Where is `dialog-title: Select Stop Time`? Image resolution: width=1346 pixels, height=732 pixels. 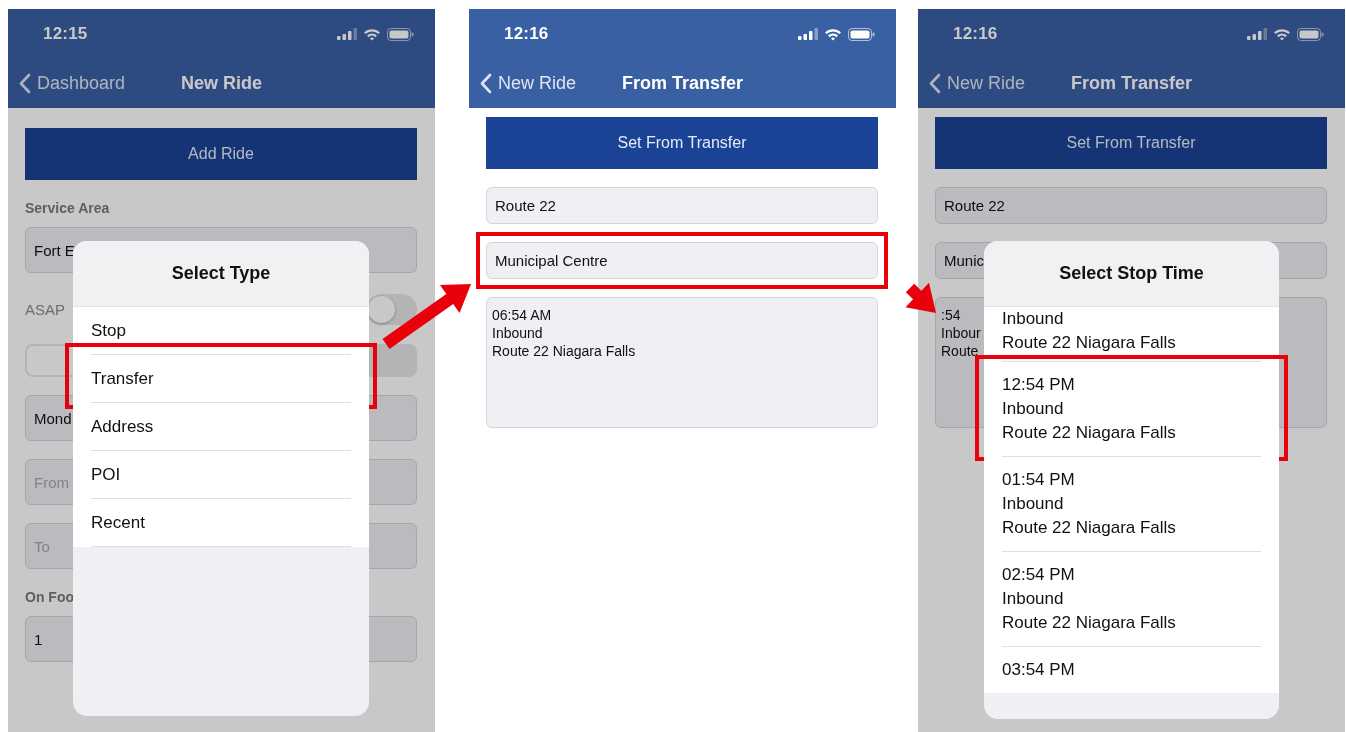 dialog-title: Select Stop Time is located at coordinates (1131, 274).